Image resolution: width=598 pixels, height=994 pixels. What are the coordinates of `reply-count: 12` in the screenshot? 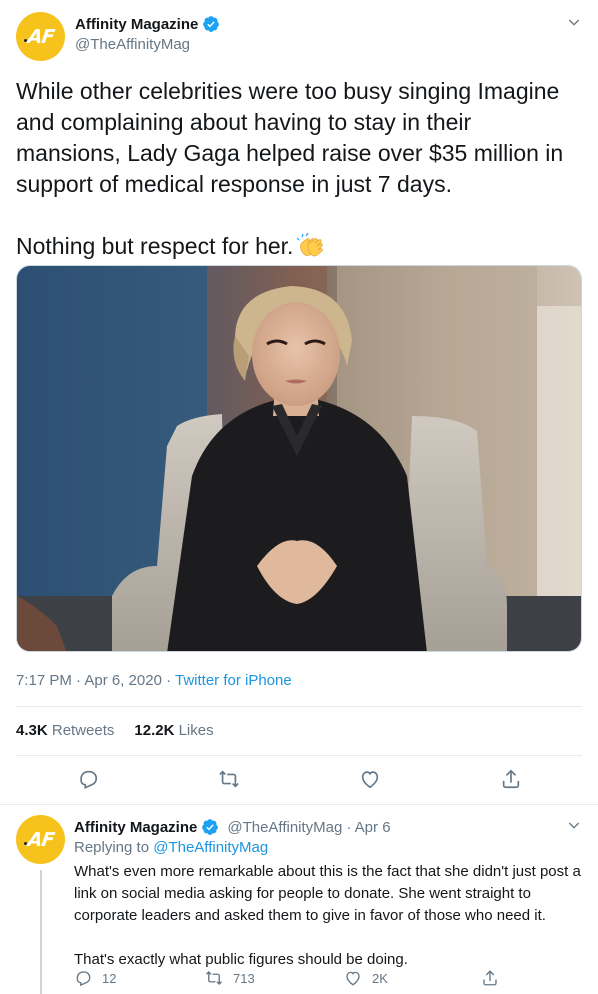 It's located at (109, 978).